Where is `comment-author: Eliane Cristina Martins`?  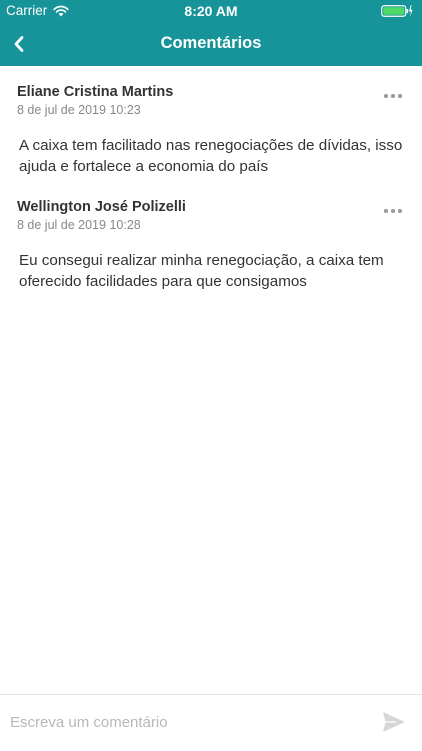 comment-author: Eliane Cristina Martins is located at coordinates (95, 92).